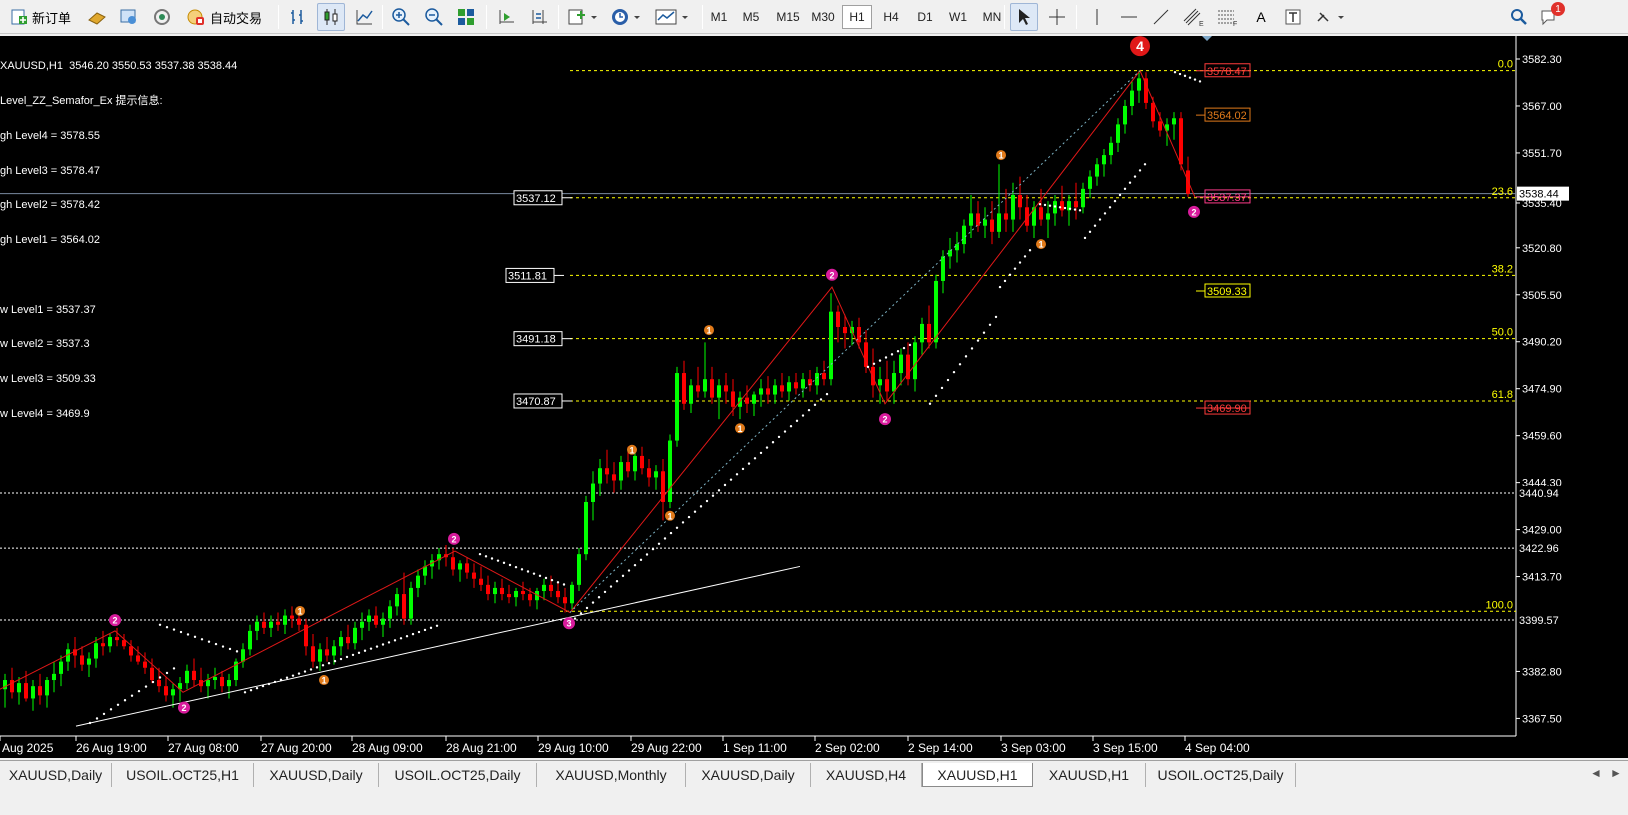 The height and width of the screenshot is (815, 1628). What do you see at coordinates (129, 17) in the screenshot?
I see `market-watch-button` at bounding box center [129, 17].